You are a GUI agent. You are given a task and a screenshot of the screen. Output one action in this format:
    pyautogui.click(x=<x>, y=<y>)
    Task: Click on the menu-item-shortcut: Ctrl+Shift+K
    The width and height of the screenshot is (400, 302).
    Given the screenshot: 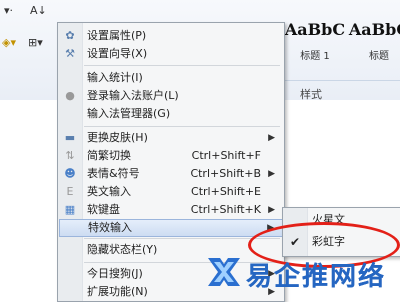 What is the action you would take?
    pyautogui.click(x=225, y=209)
    